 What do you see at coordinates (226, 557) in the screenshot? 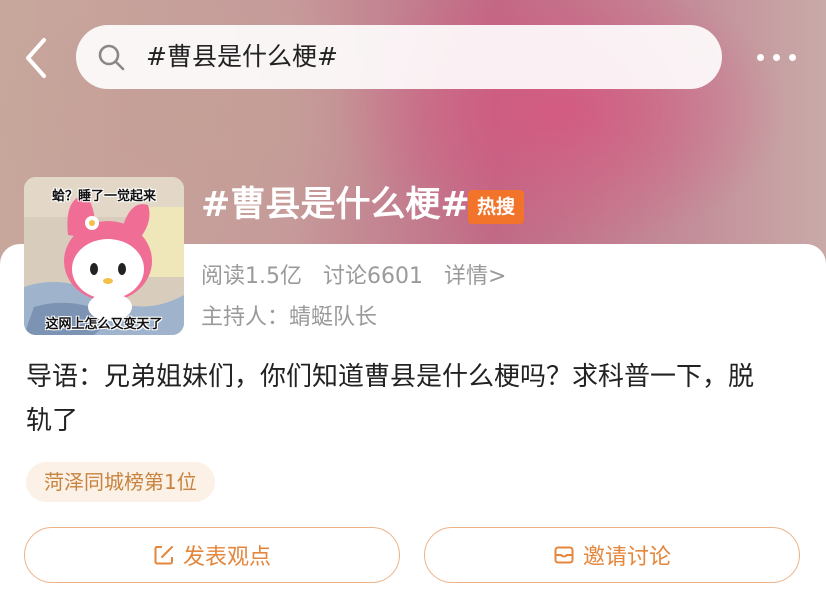
I see `post-opinion-label: 发表观点` at bounding box center [226, 557].